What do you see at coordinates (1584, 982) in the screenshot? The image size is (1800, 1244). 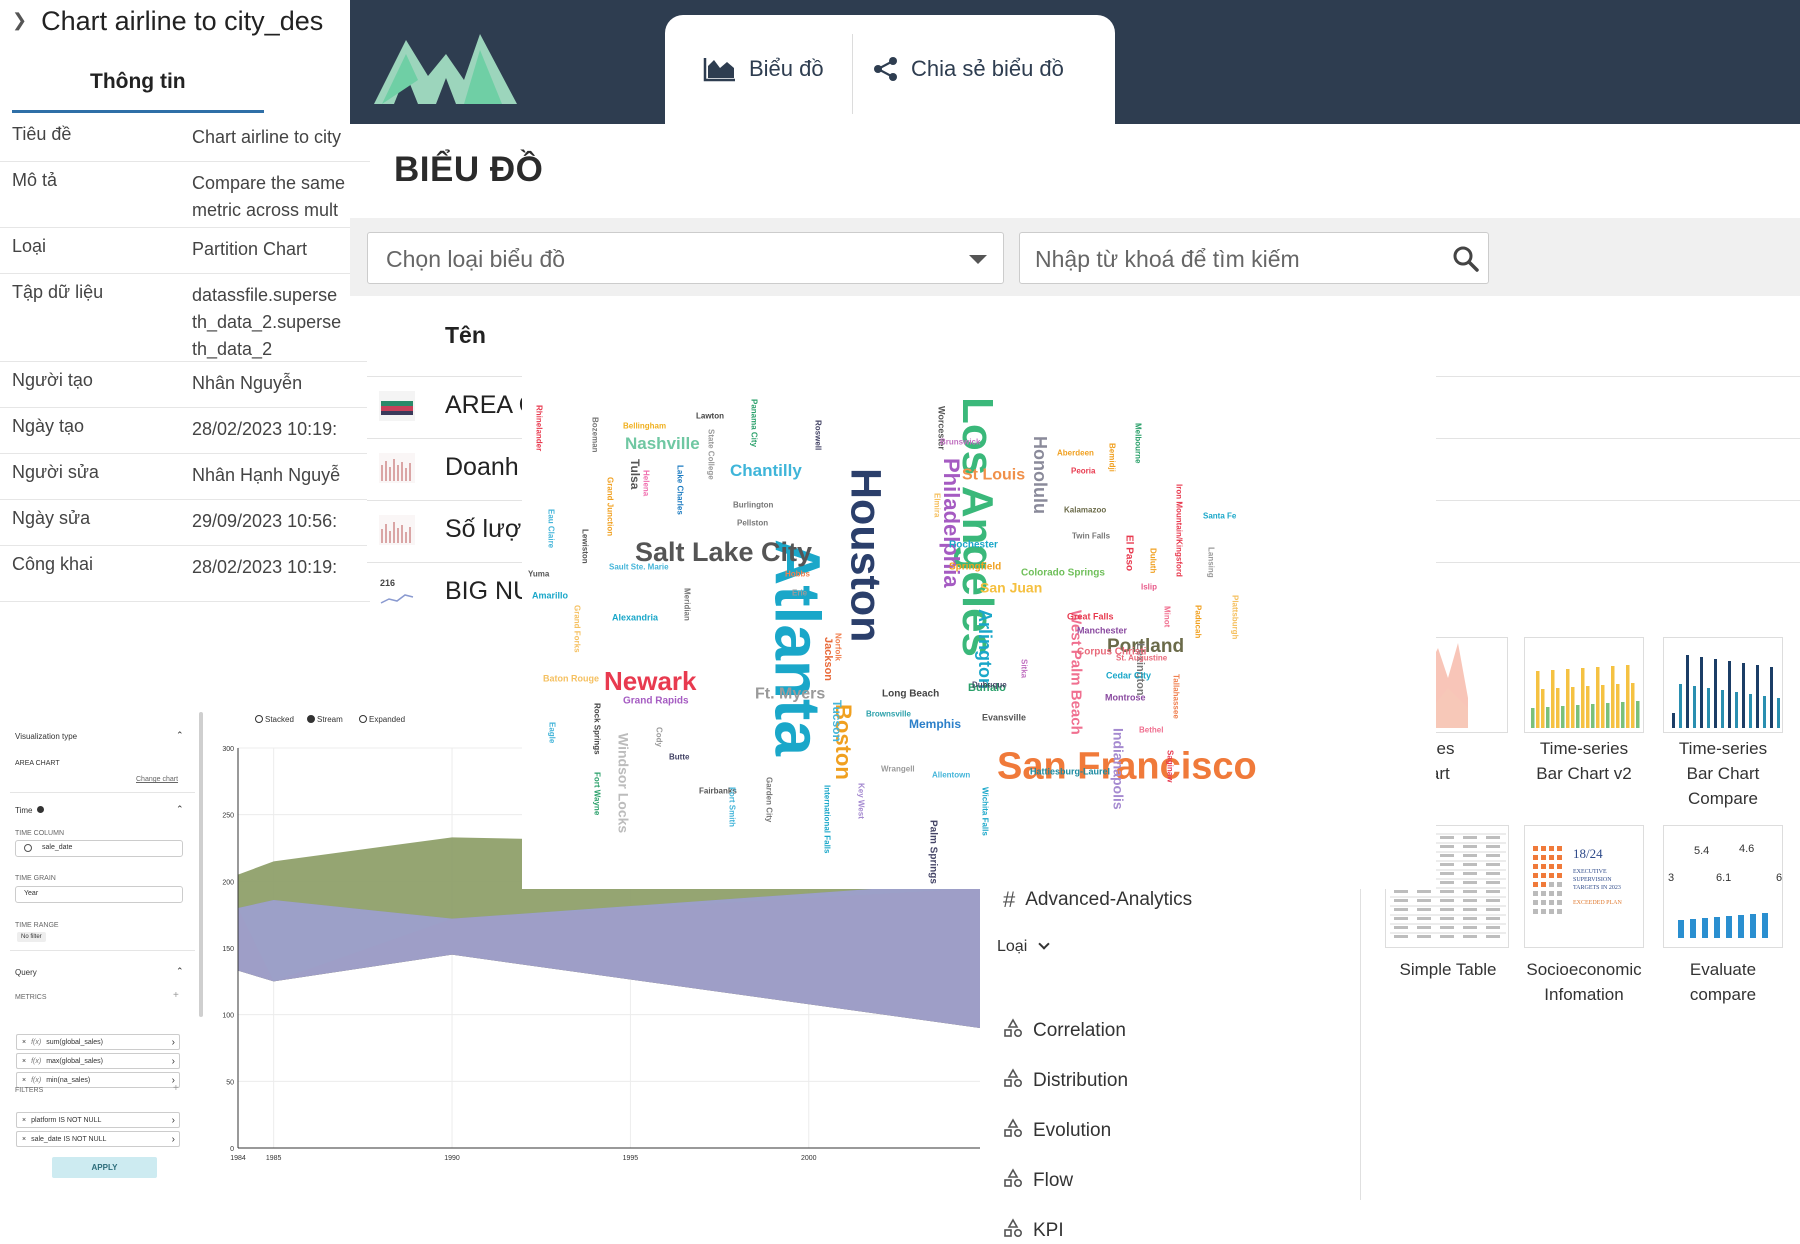 I see `chart-card-label: Socioeconomic Infomation` at bounding box center [1584, 982].